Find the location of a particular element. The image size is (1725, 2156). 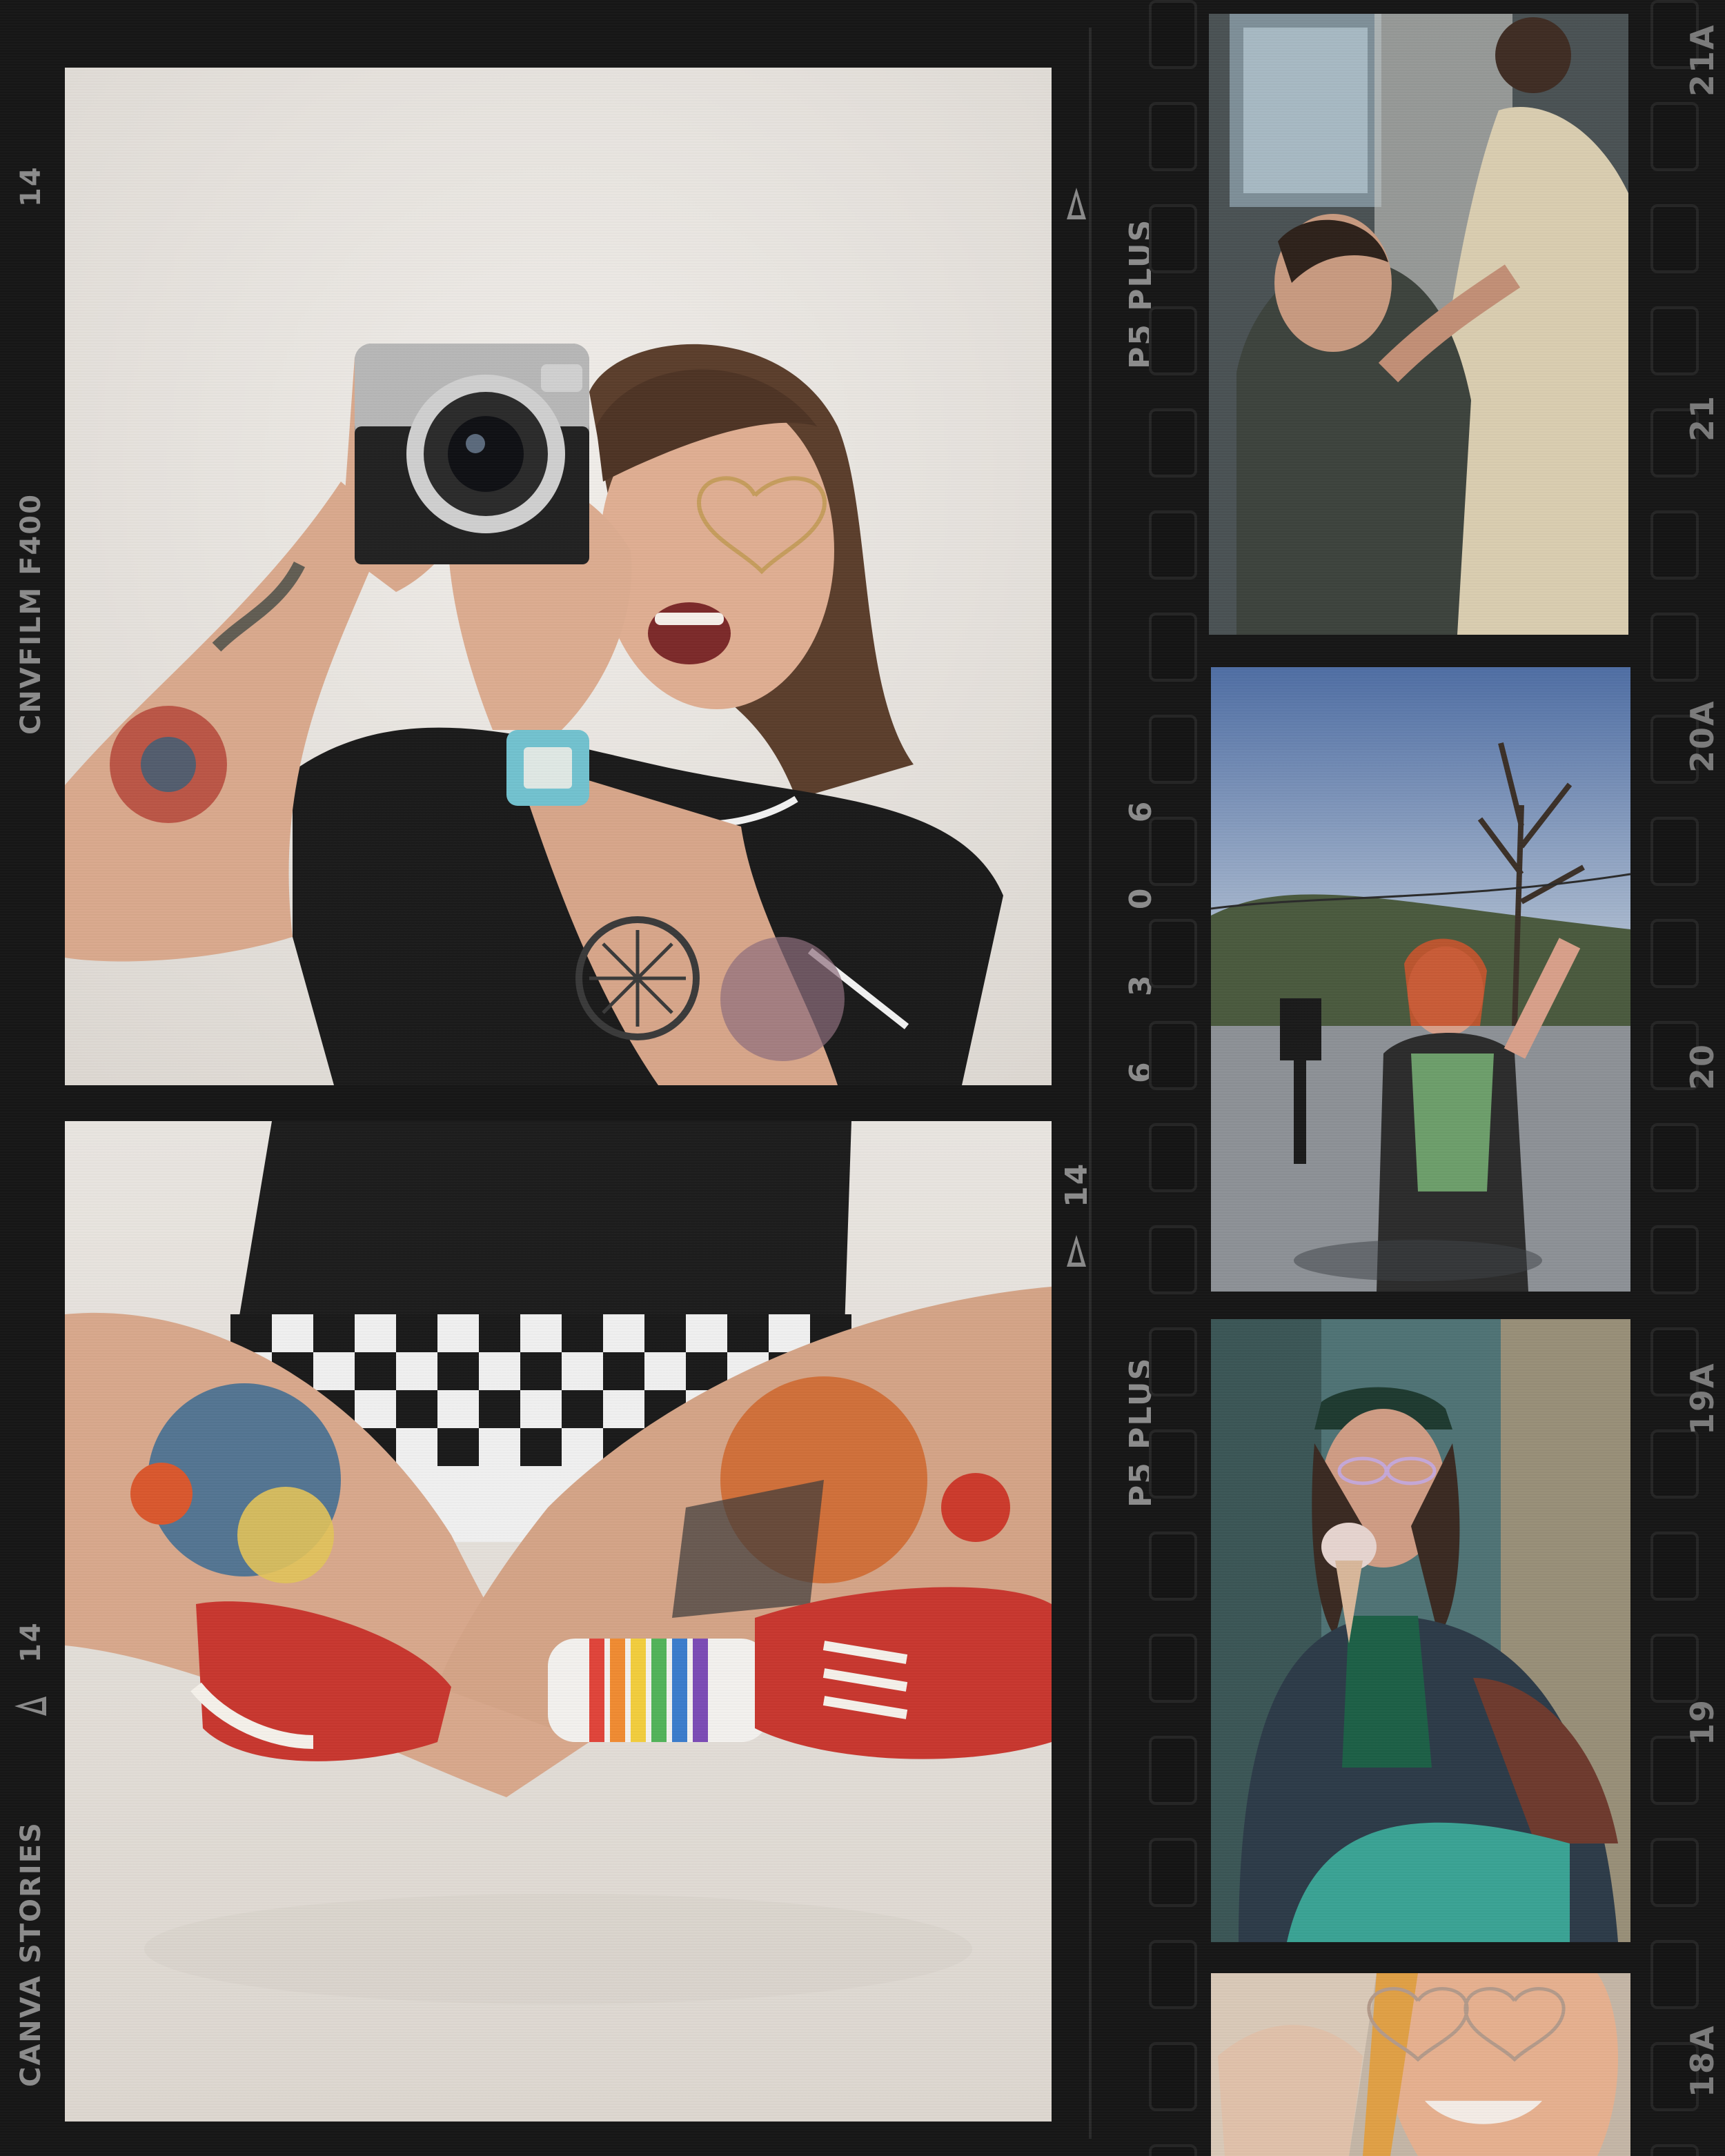

mid-frame-arrow-icon-top is located at coordinates (1076, 204).